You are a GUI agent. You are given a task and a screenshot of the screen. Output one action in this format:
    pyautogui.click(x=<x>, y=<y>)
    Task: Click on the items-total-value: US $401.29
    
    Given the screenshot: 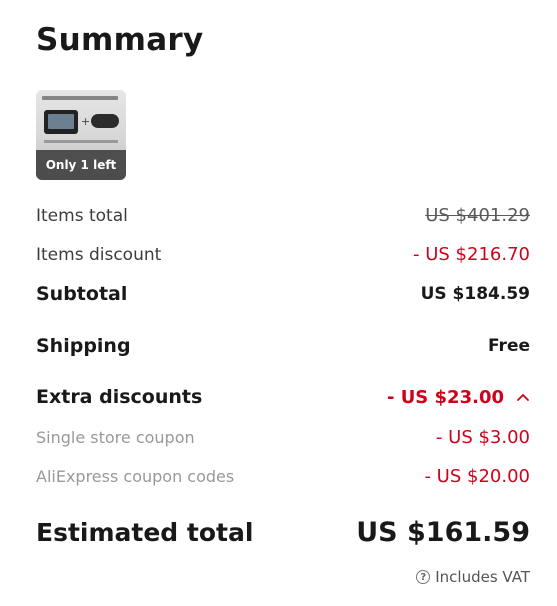 What is the action you would take?
    pyautogui.click(x=477, y=215)
    